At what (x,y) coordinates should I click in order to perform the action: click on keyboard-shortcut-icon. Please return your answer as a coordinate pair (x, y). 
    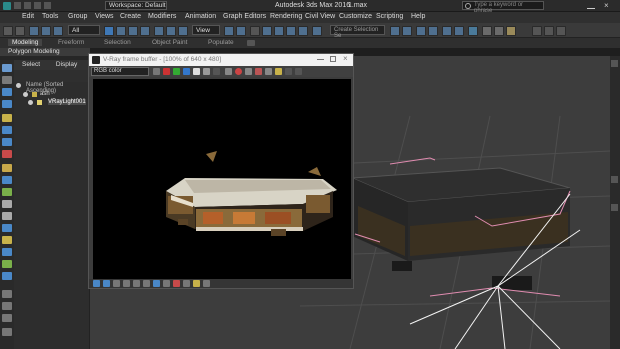
    Looking at the image, I should click on (255, 31).